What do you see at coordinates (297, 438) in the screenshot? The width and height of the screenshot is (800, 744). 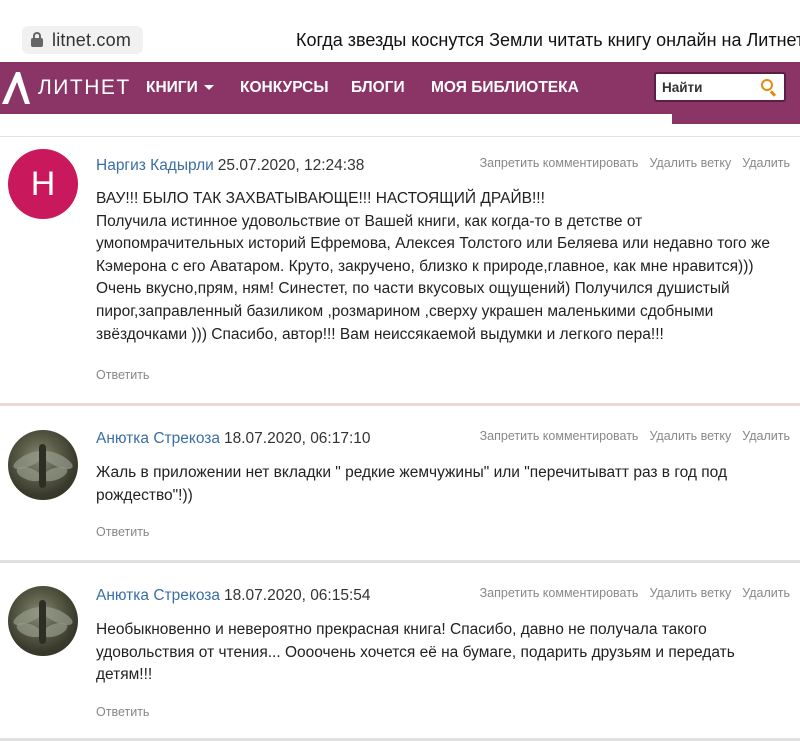 I see `comment-datetime: 18.07.2020, 06:17:10` at bounding box center [297, 438].